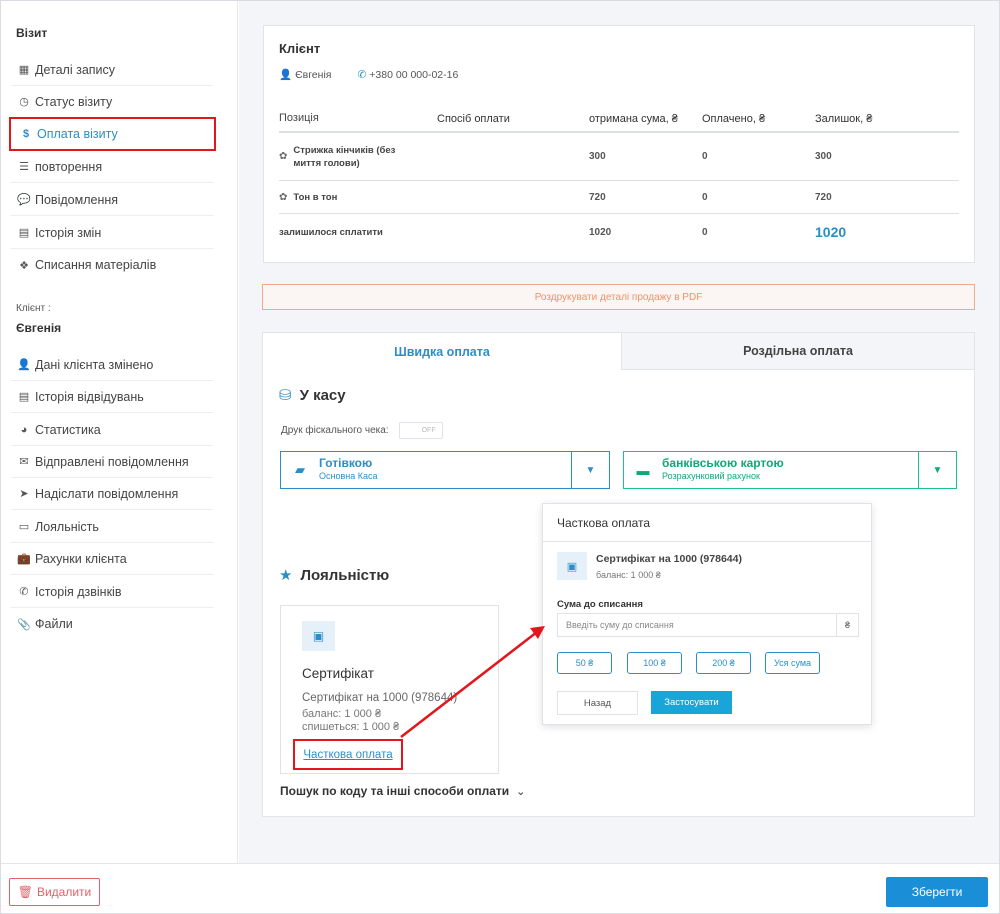  I want to click on sidebar-item-visit-status: ◷ Статус візиту, so click(112, 102).